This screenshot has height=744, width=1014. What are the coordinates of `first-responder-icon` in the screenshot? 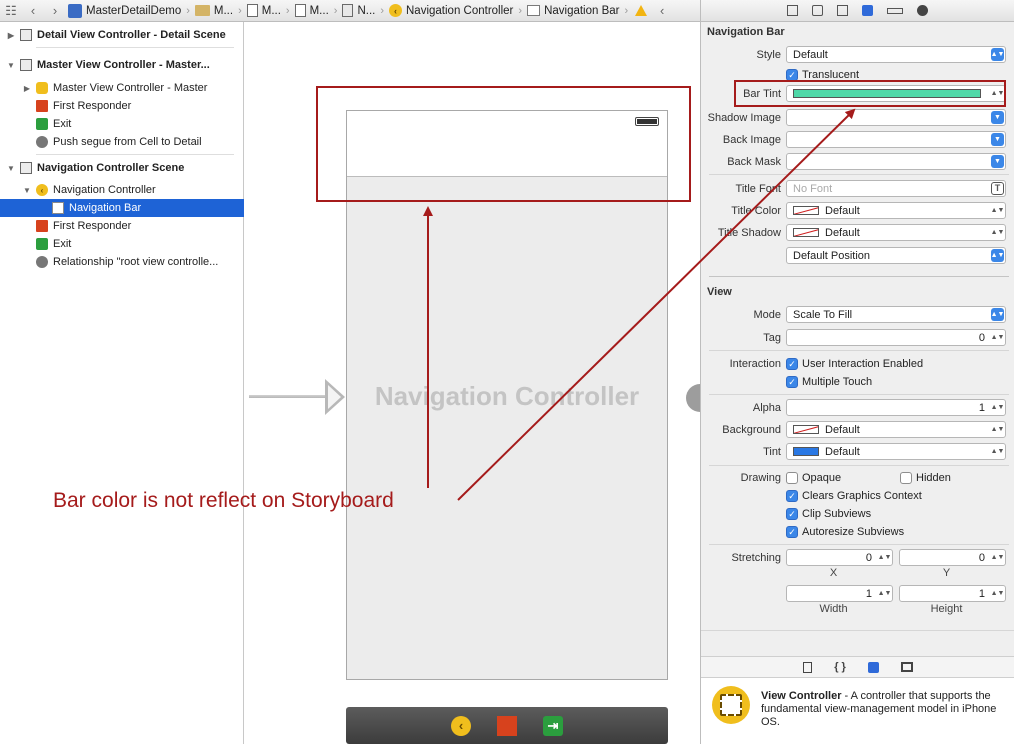 It's located at (507, 725).